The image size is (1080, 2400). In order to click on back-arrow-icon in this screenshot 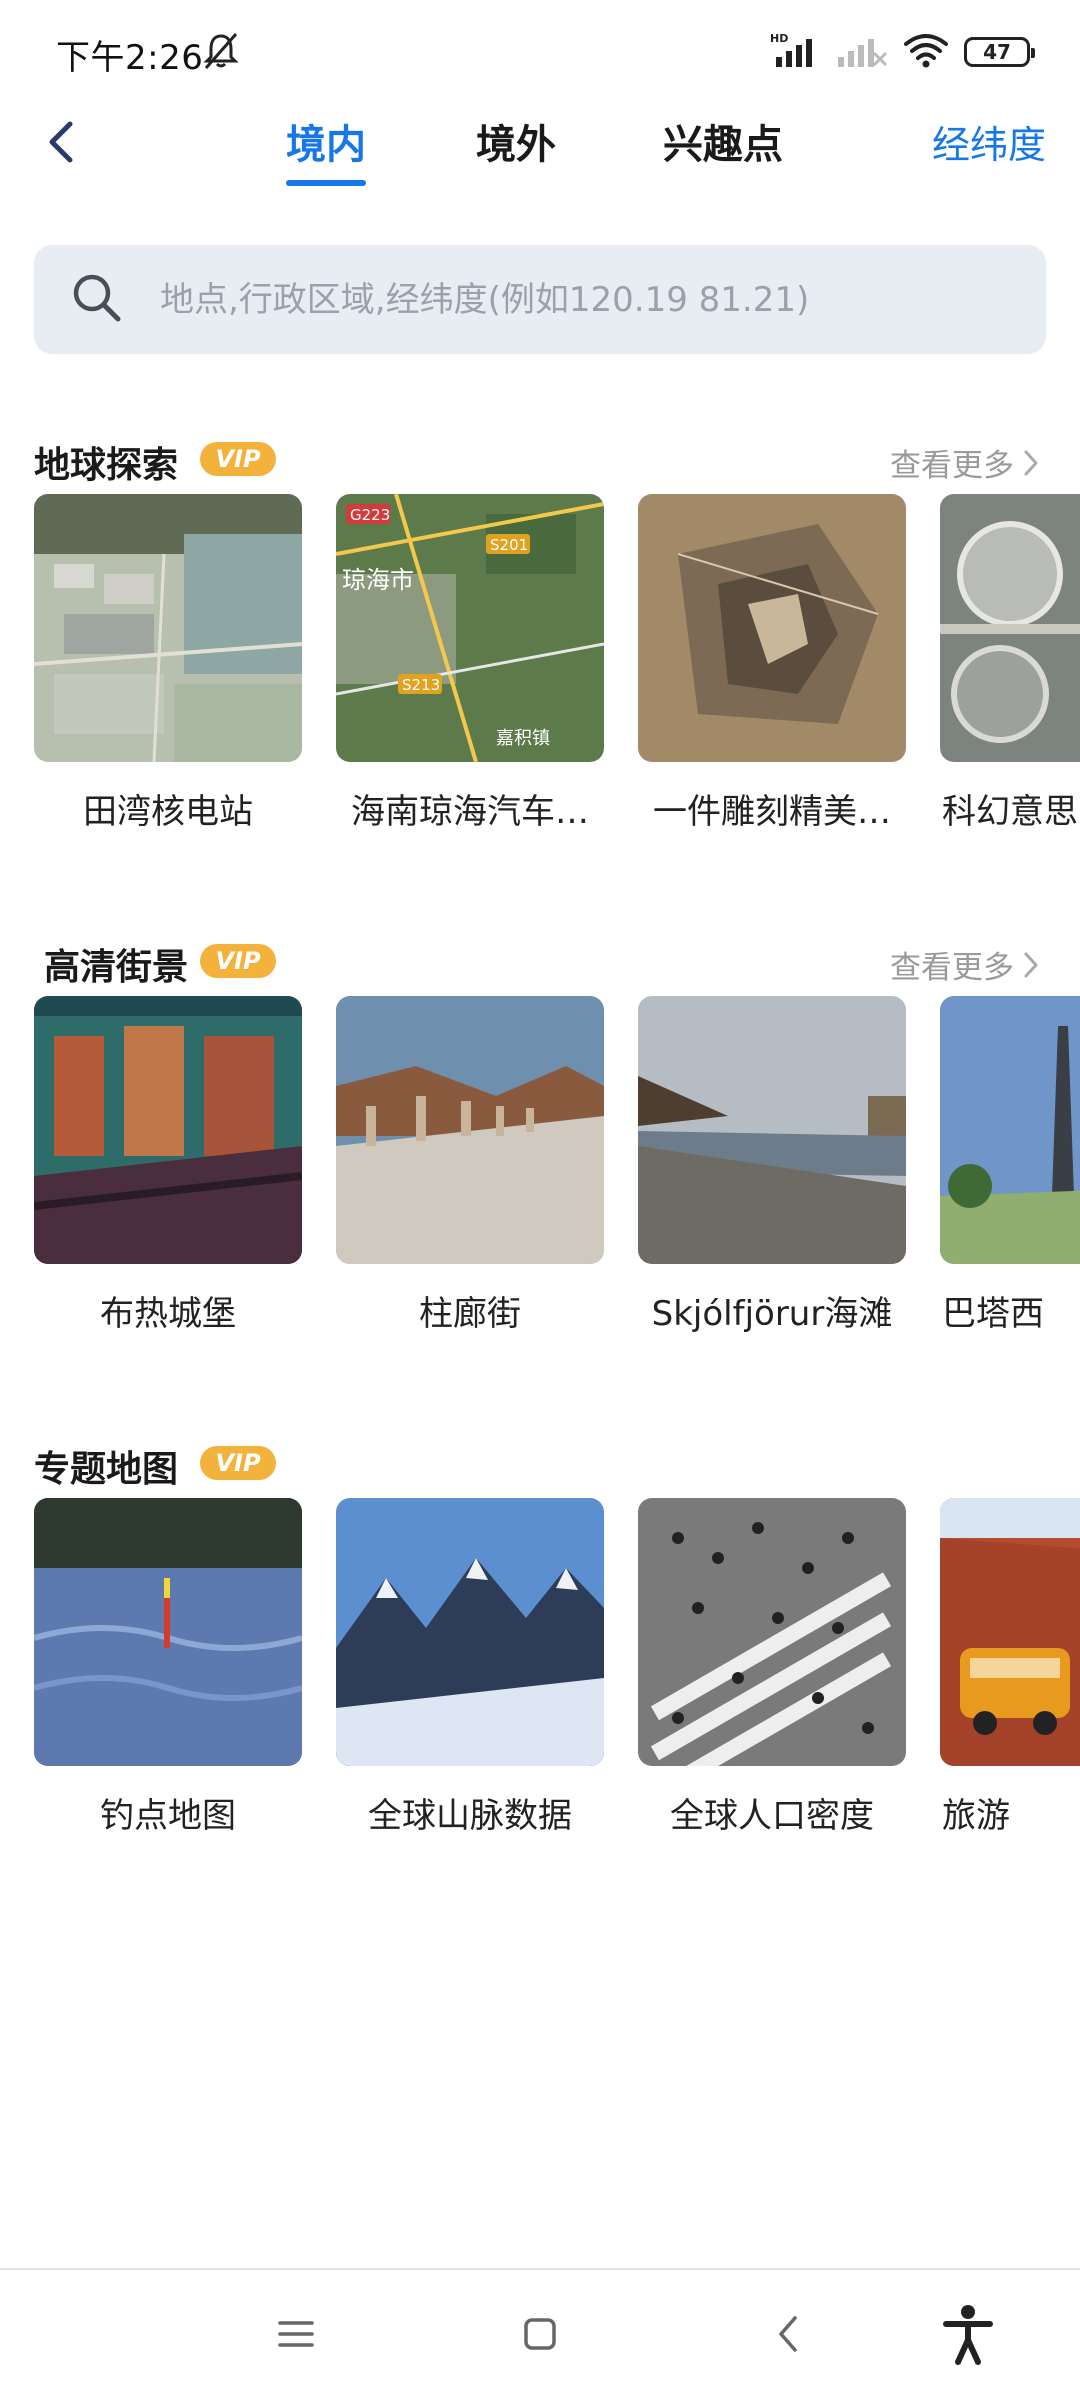, I will do `click(61, 142)`.